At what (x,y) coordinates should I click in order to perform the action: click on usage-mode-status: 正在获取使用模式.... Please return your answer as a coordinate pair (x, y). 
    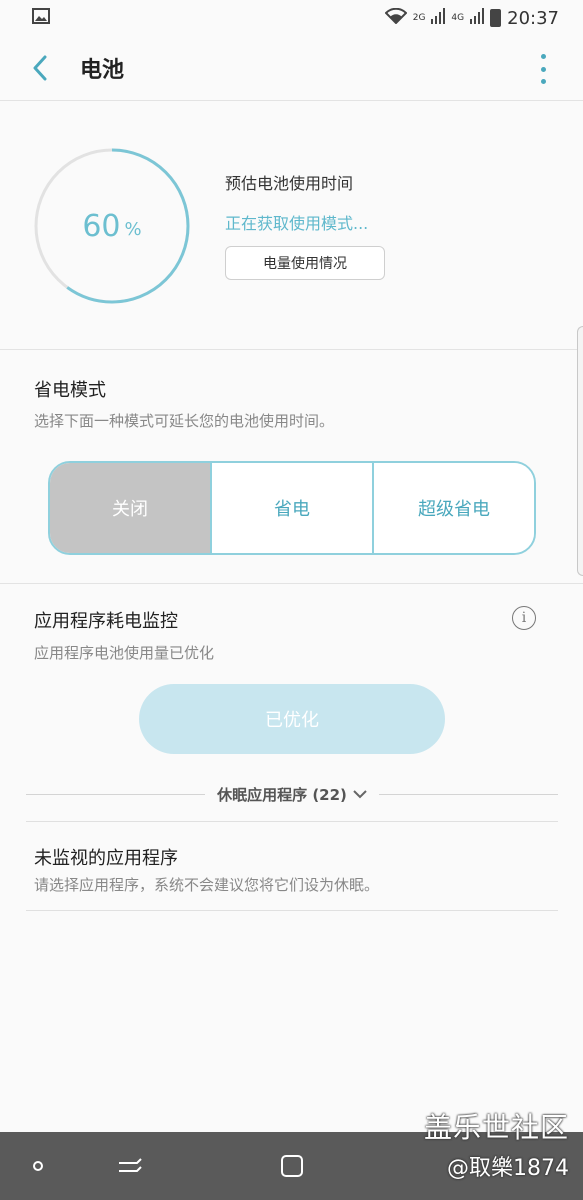
    Looking at the image, I should click on (297, 223).